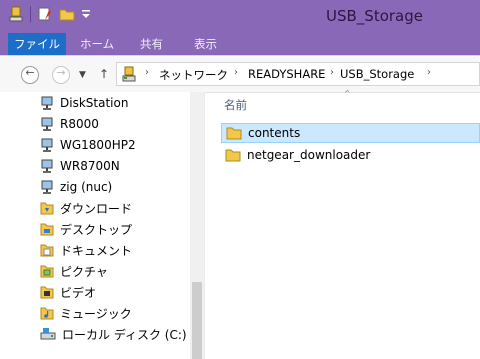 This screenshot has width=480, height=359. What do you see at coordinates (235, 105) in the screenshot?
I see `column-header-name: 名前` at bounding box center [235, 105].